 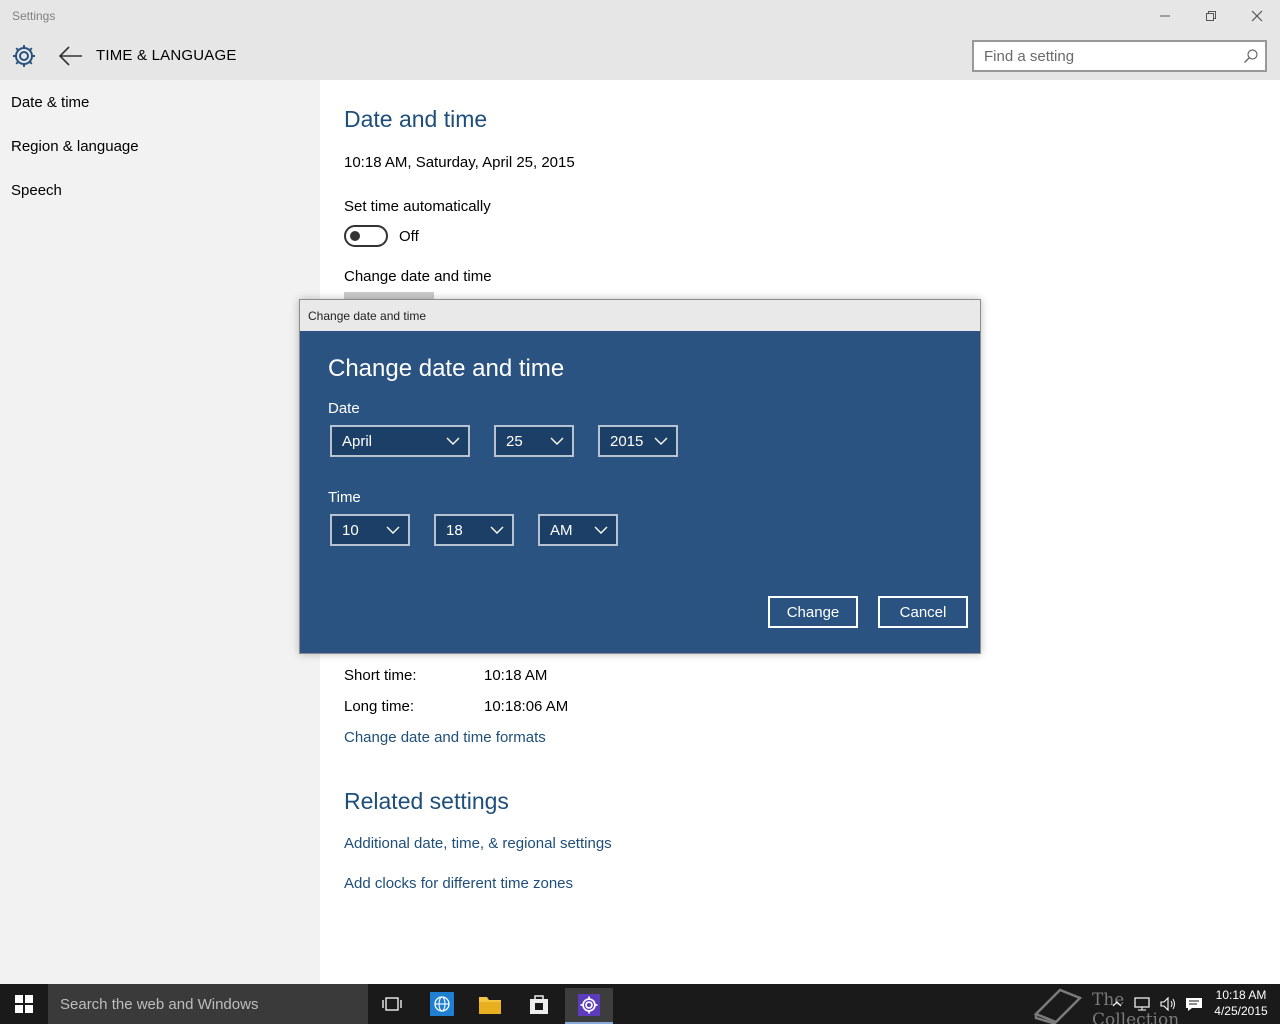 What do you see at coordinates (813, 612) in the screenshot?
I see `change-button: Change` at bounding box center [813, 612].